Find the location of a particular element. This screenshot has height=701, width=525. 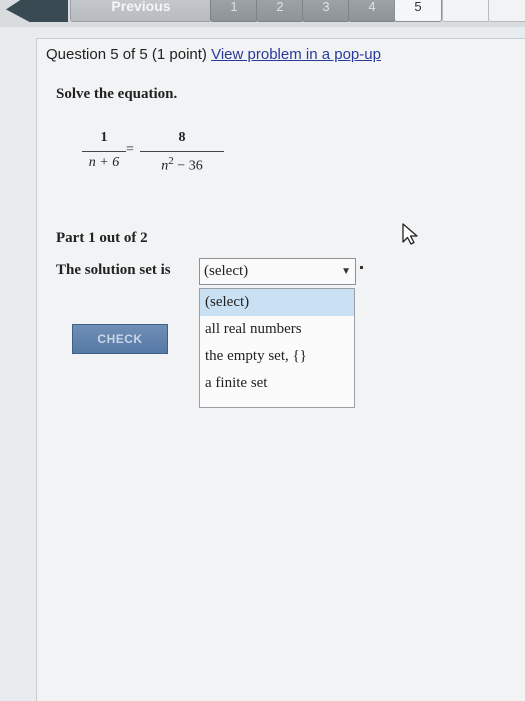

page-1-button: 1 is located at coordinates (234, 11).